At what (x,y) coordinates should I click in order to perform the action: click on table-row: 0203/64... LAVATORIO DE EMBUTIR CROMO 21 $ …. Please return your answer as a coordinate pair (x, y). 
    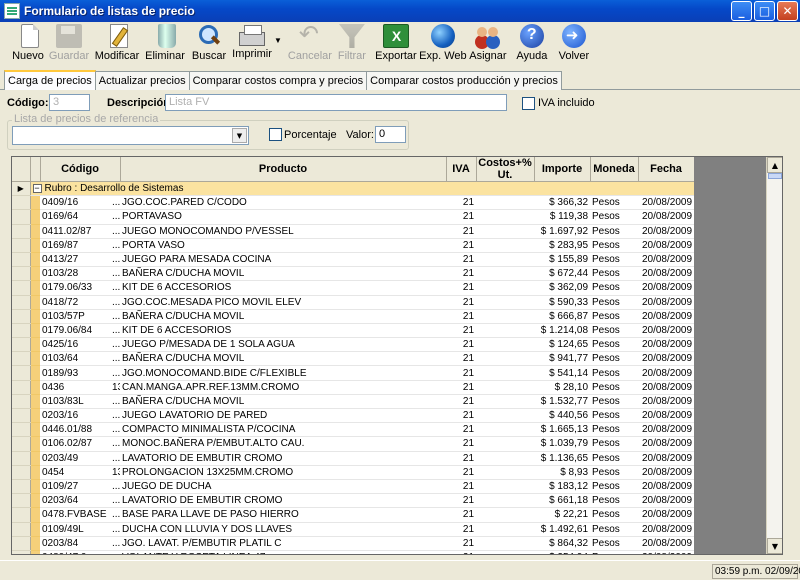
    Looking at the image, I should click on (353, 501).